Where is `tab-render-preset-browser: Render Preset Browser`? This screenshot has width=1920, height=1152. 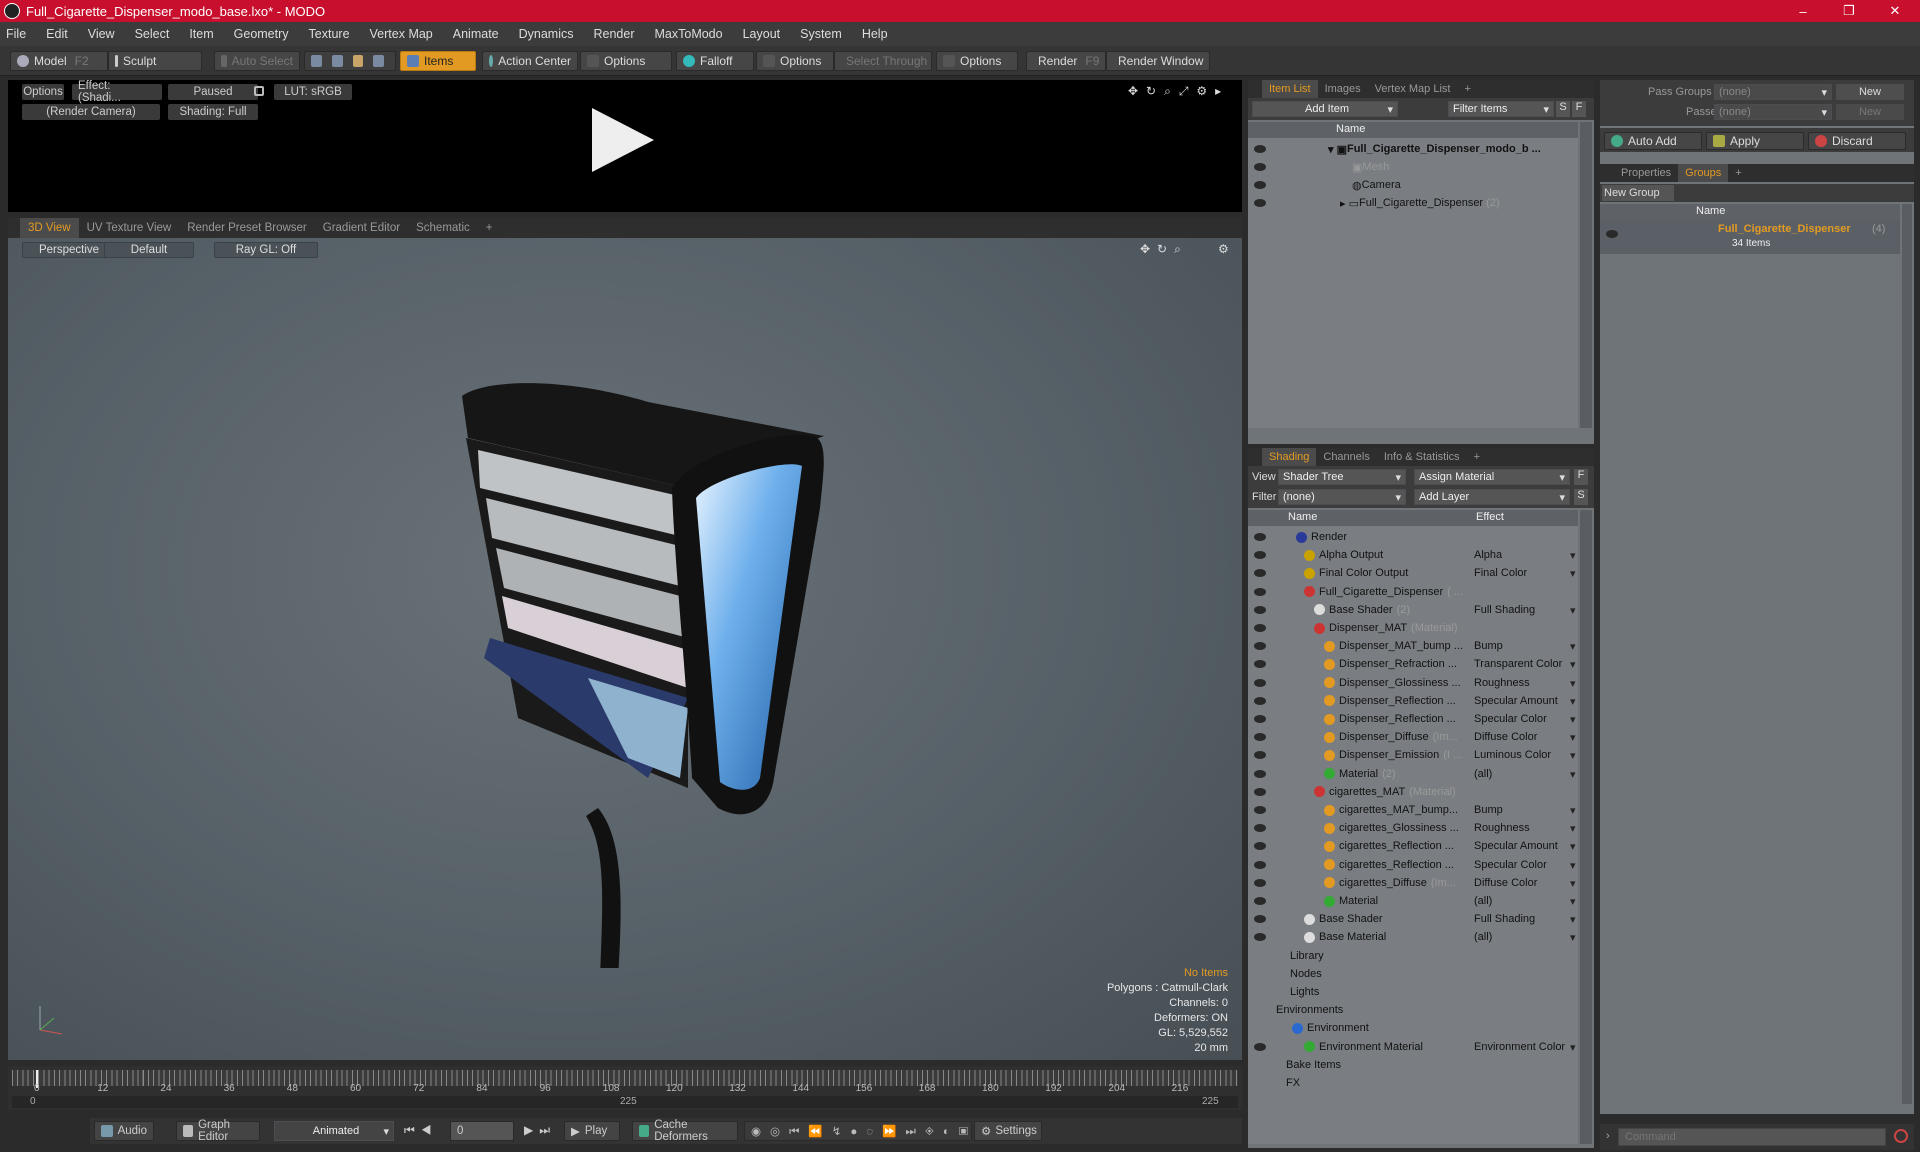
tab-render-preset-browser: Render Preset Browser is located at coordinates (247, 228).